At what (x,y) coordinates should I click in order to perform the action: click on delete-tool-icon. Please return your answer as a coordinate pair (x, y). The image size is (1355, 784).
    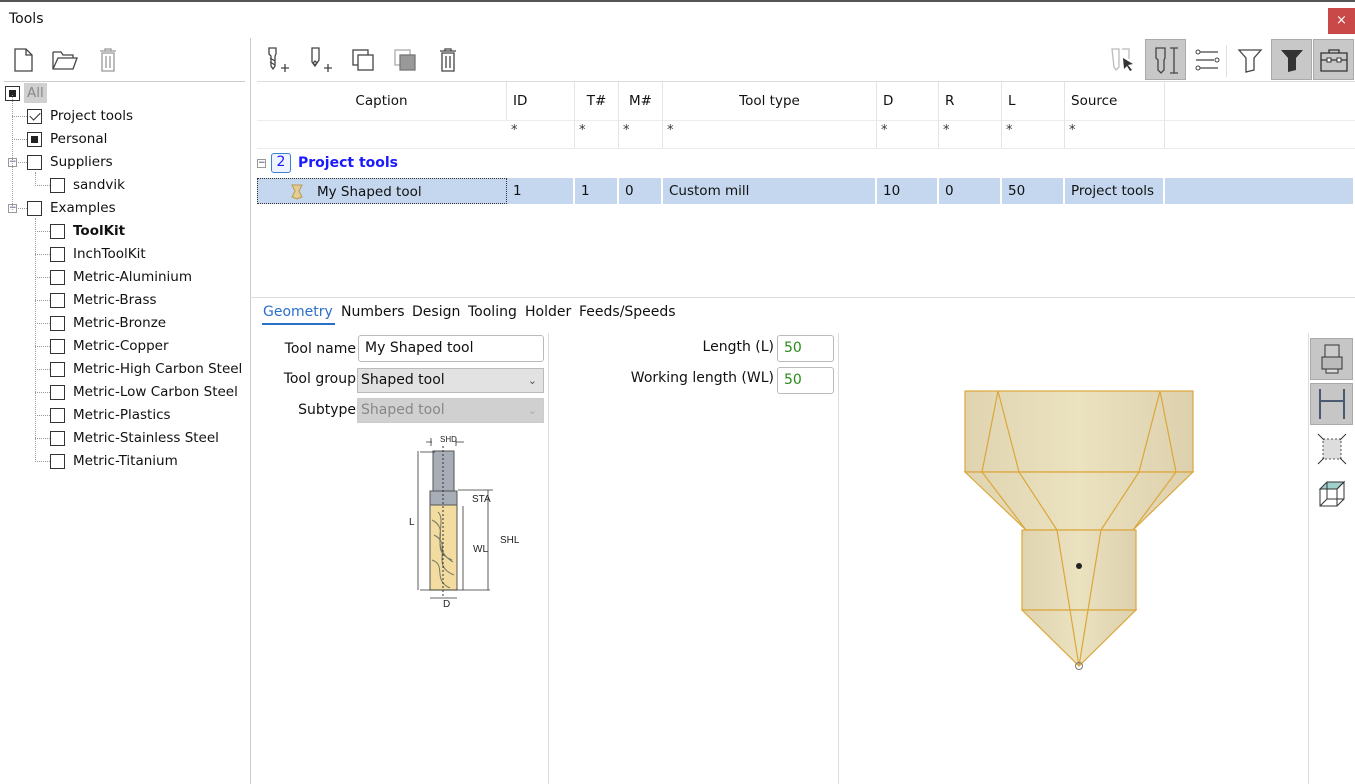
    Looking at the image, I should click on (448, 60).